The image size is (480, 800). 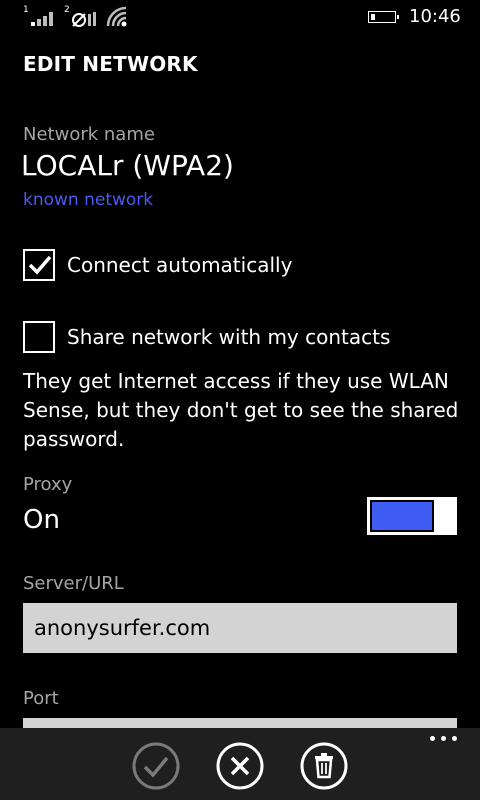 I want to click on network-name-label: Network name, so click(x=89, y=134).